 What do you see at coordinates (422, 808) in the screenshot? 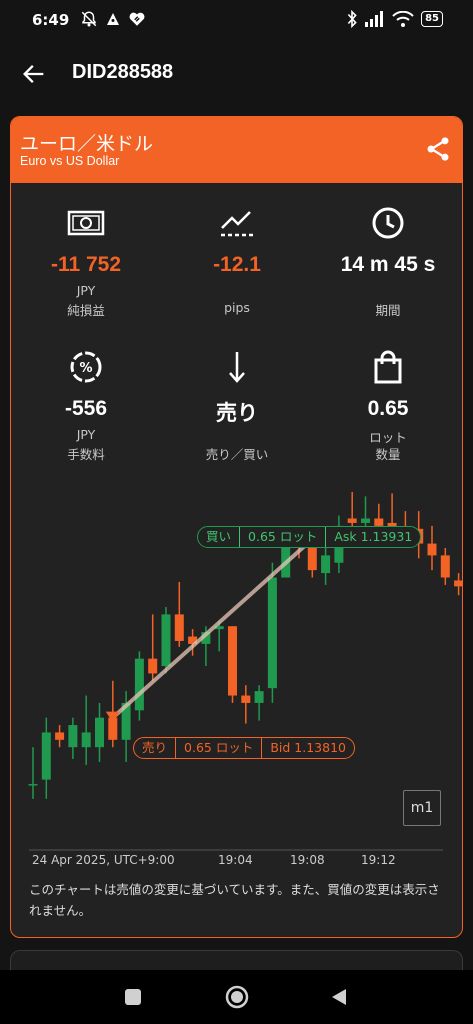
I see `timeframe-button: m1` at bounding box center [422, 808].